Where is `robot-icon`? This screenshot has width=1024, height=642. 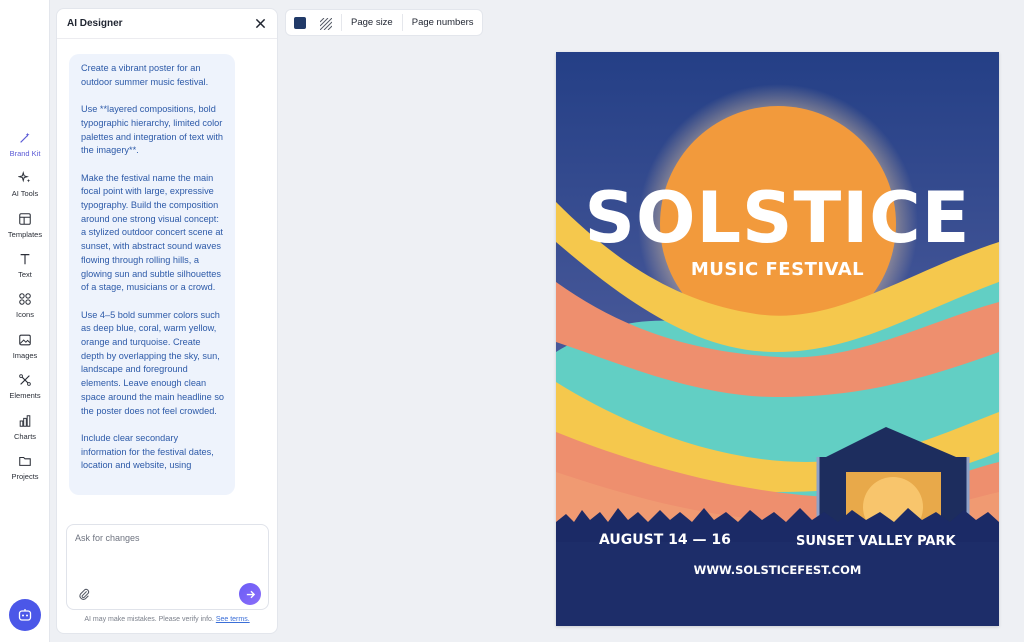 robot-icon is located at coordinates (25, 615).